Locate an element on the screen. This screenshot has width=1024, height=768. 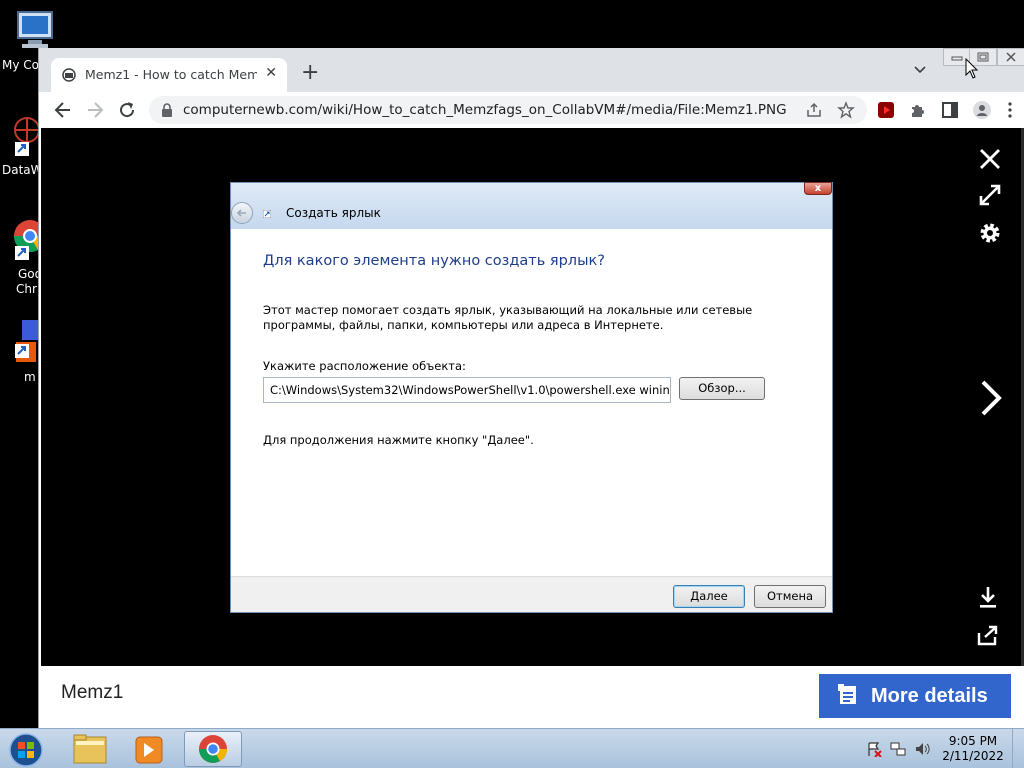
taskbar-explorer is located at coordinates (90, 749).